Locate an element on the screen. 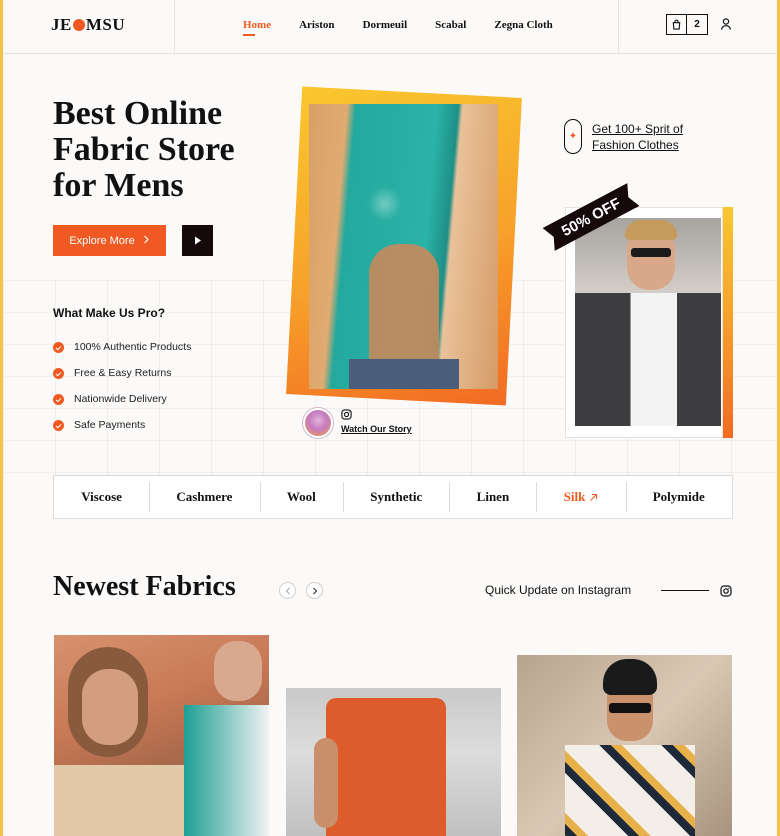 Image resolution: width=780 pixels, height=836 pixels. sprit-promo-line: Get 100+ Sprit of is located at coordinates (638, 128).